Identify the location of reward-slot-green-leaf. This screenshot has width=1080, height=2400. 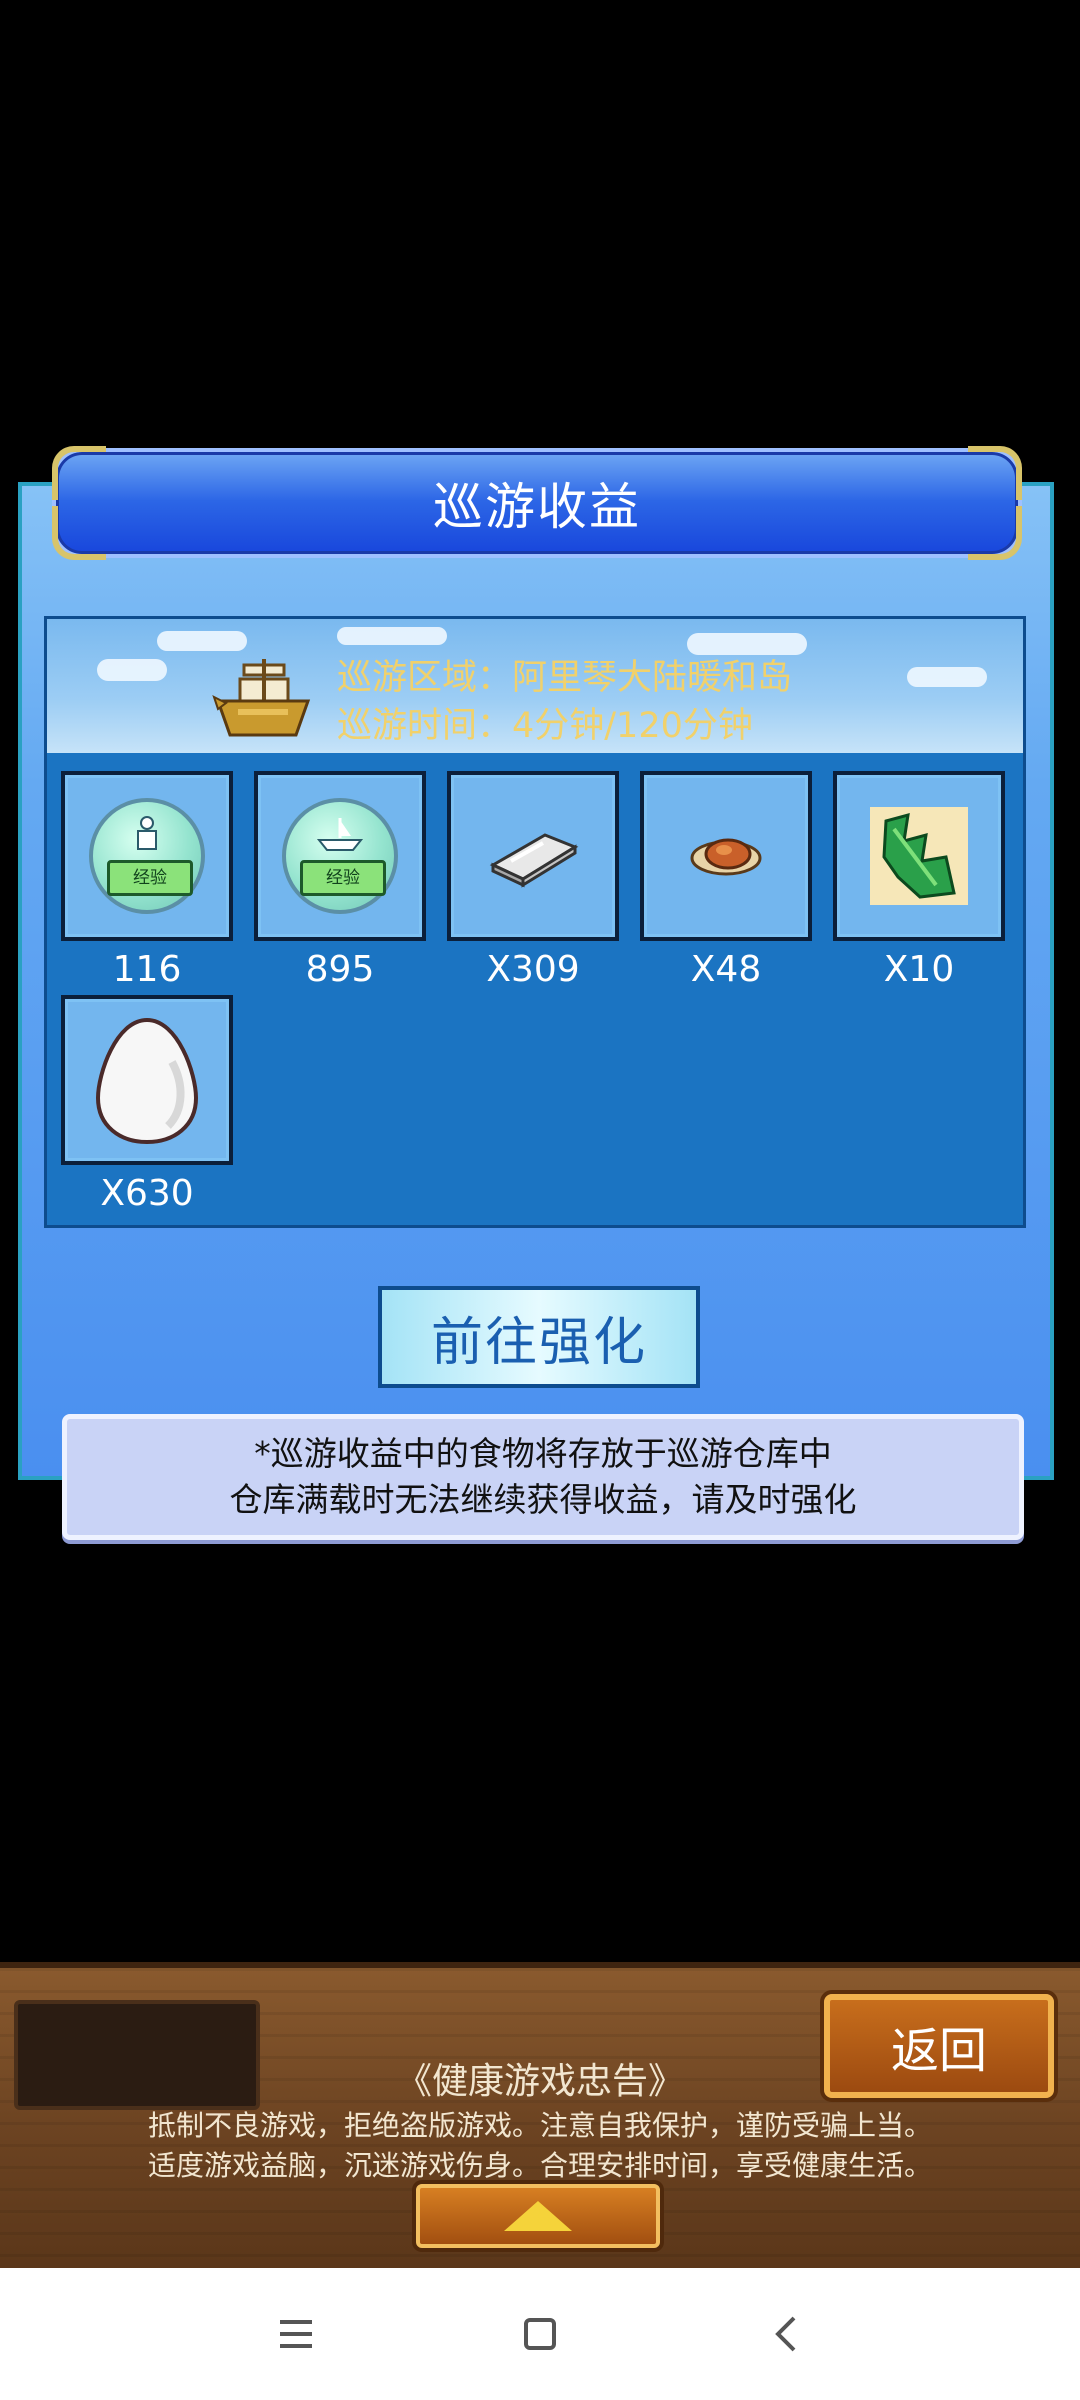
(919, 856).